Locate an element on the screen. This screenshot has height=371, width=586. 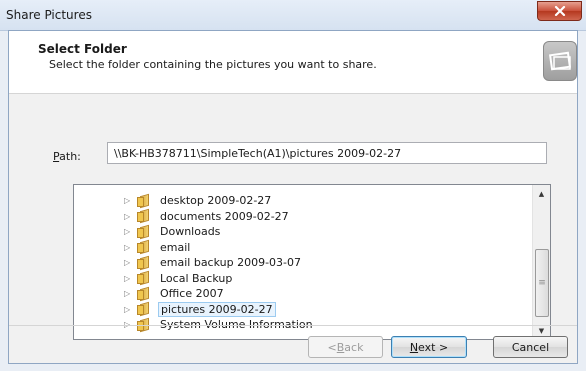
back-button: < Back is located at coordinates (345, 347).